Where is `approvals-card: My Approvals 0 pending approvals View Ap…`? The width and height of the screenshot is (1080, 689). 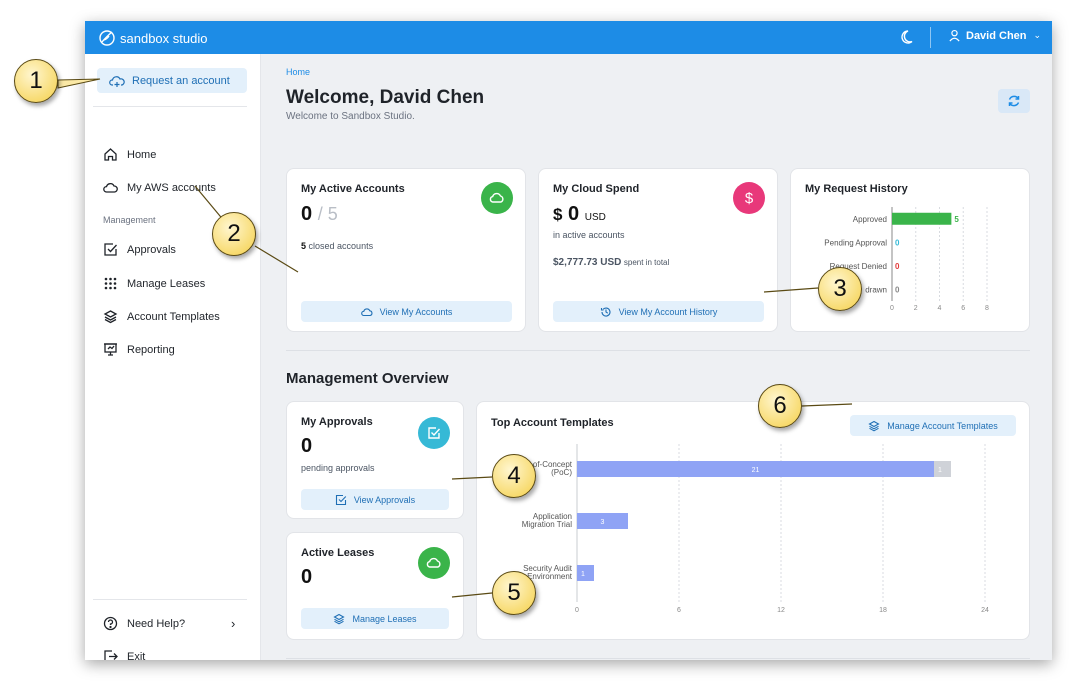 approvals-card: My Approvals 0 pending approvals View Ap… is located at coordinates (375, 460).